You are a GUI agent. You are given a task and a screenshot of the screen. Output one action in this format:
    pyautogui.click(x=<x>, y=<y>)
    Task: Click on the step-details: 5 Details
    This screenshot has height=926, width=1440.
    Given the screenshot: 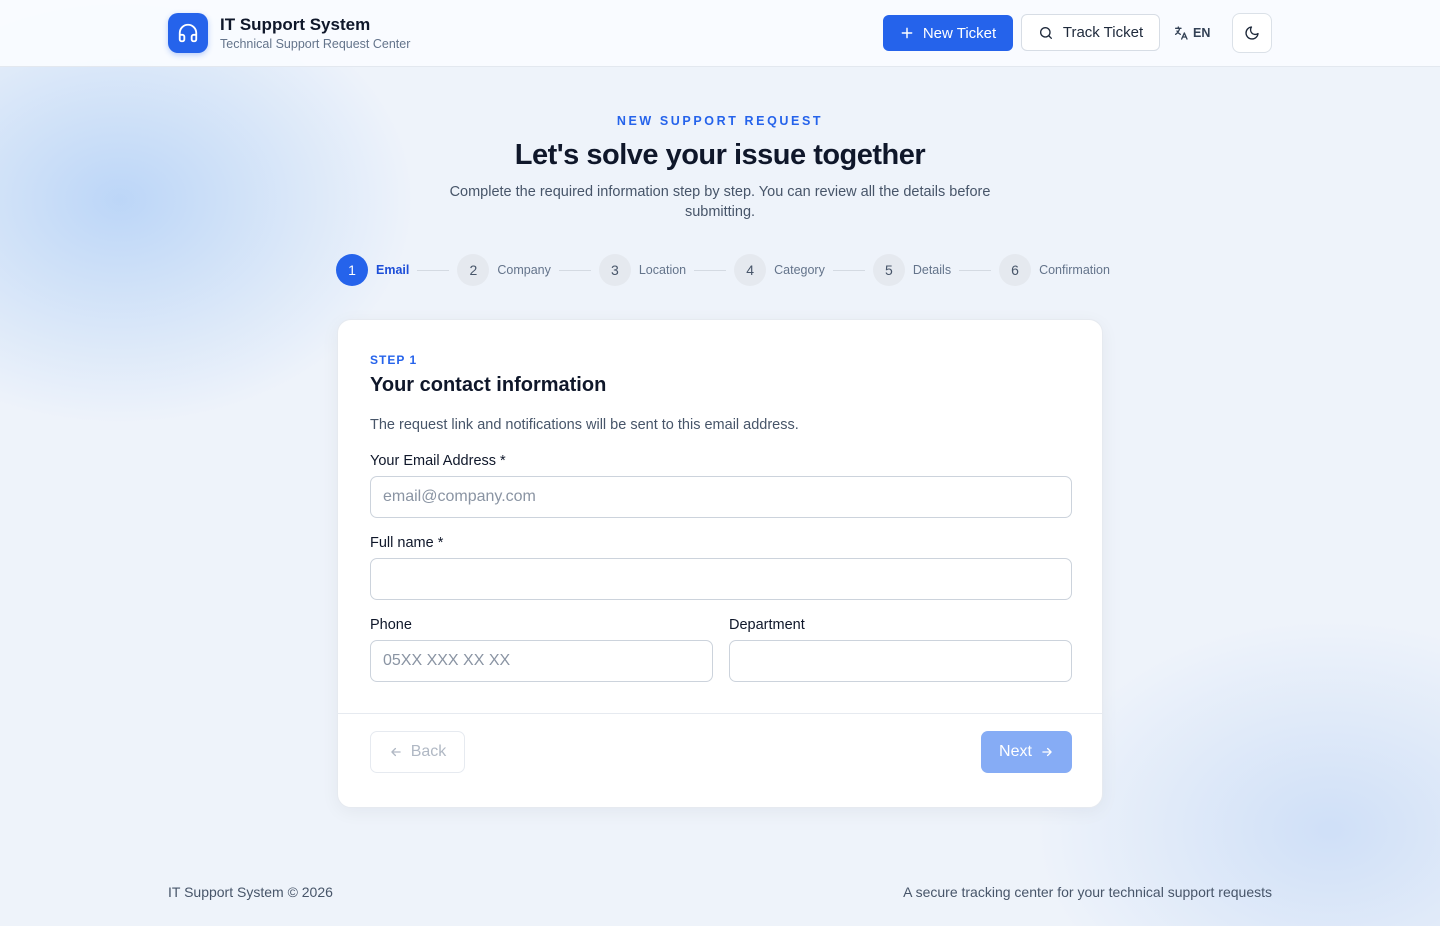 What is the action you would take?
    pyautogui.click(x=912, y=270)
    